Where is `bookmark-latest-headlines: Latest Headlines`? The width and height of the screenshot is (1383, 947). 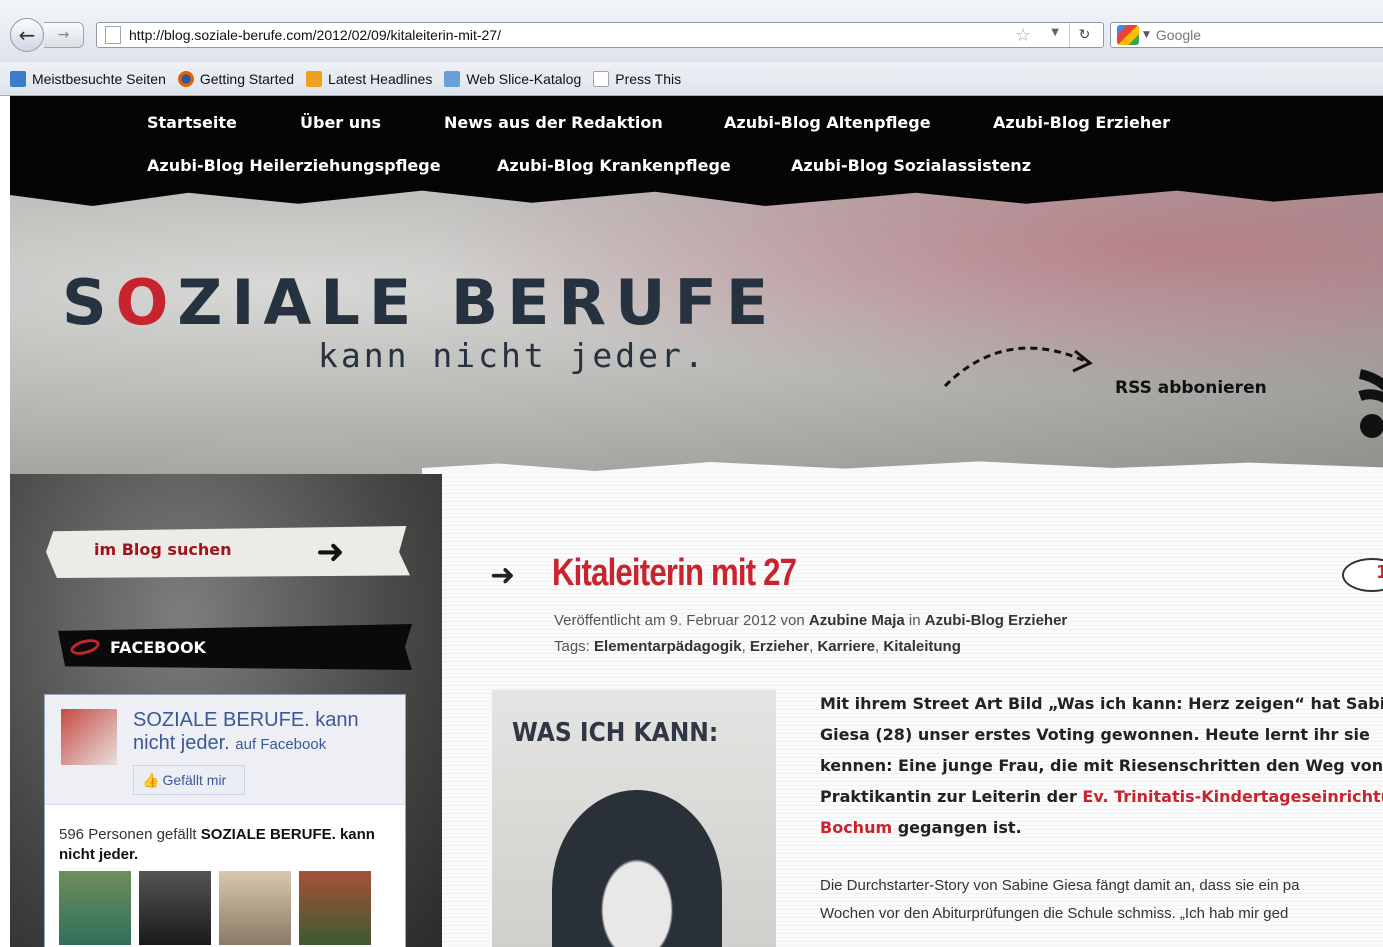 bookmark-latest-headlines: Latest Headlines is located at coordinates (369, 78).